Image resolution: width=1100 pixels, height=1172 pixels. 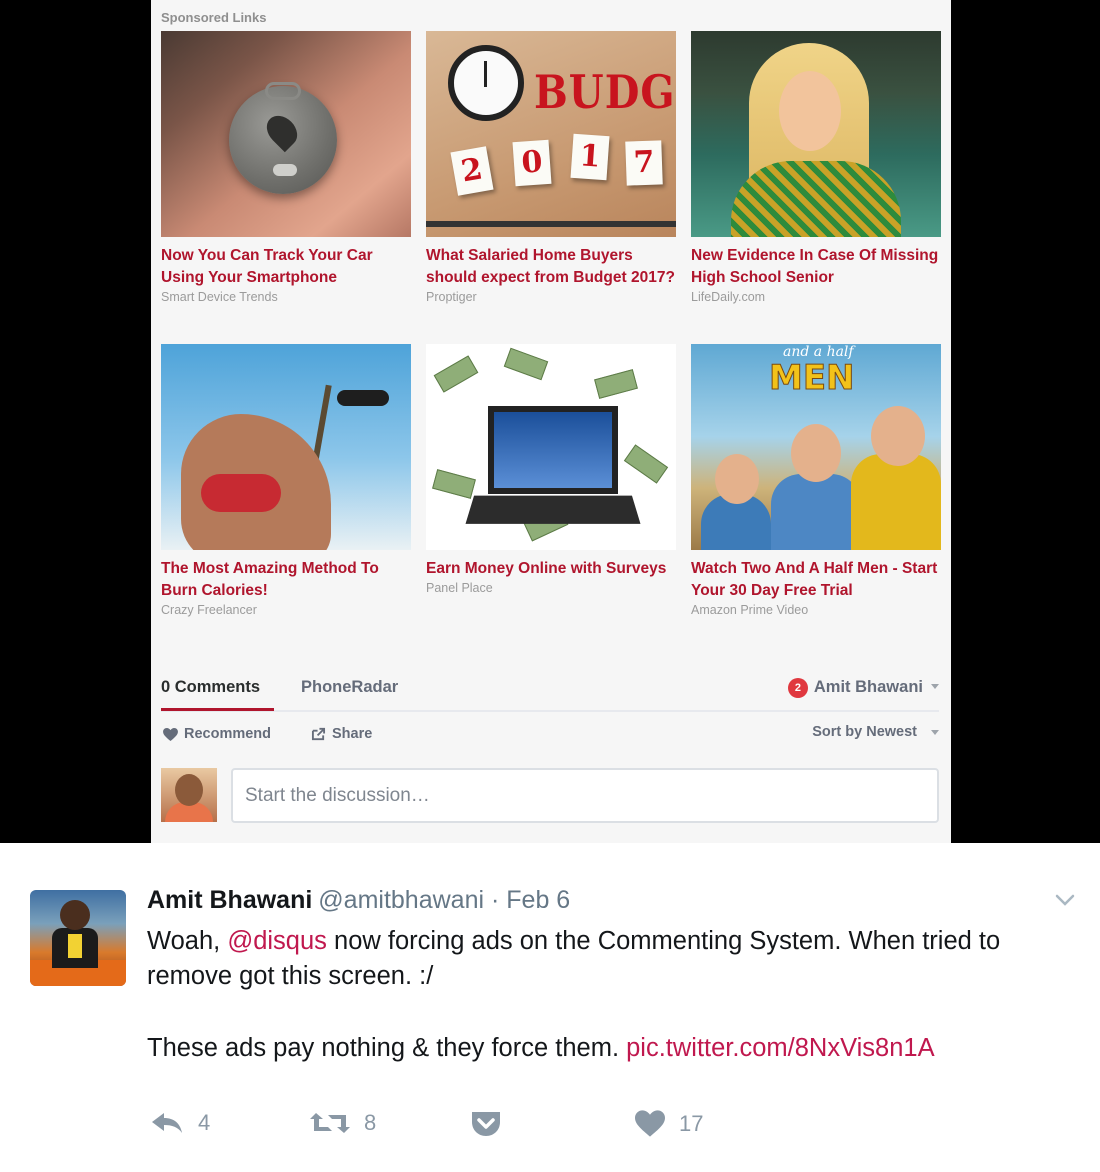 What do you see at coordinates (551, 569) in the screenshot?
I see `ad-title: Earn Money Online with Surveys` at bounding box center [551, 569].